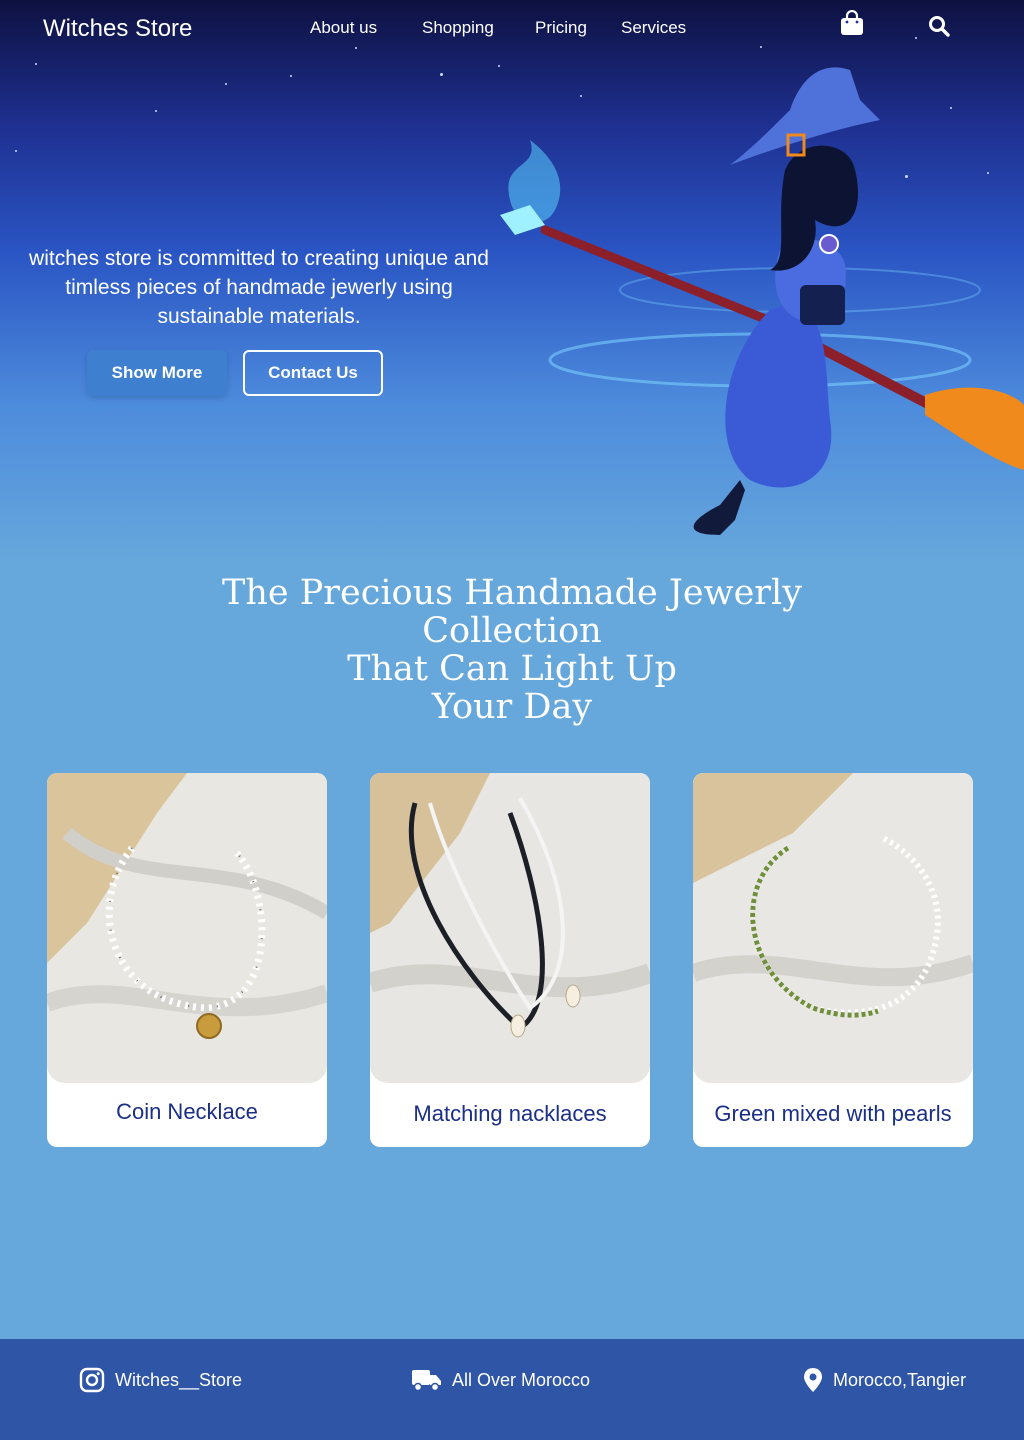 The width and height of the screenshot is (1024, 1440). What do you see at coordinates (900, 1379) in the screenshot?
I see `location-text: Morocco,Tangier` at bounding box center [900, 1379].